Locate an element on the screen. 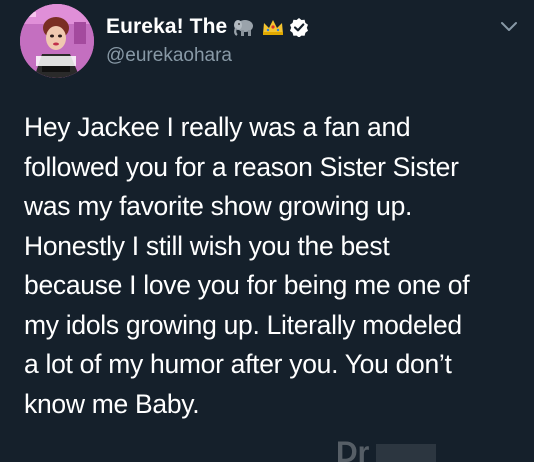 The height and width of the screenshot is (462, 534). svg-text: Dr is located at coordinates (353, 449).